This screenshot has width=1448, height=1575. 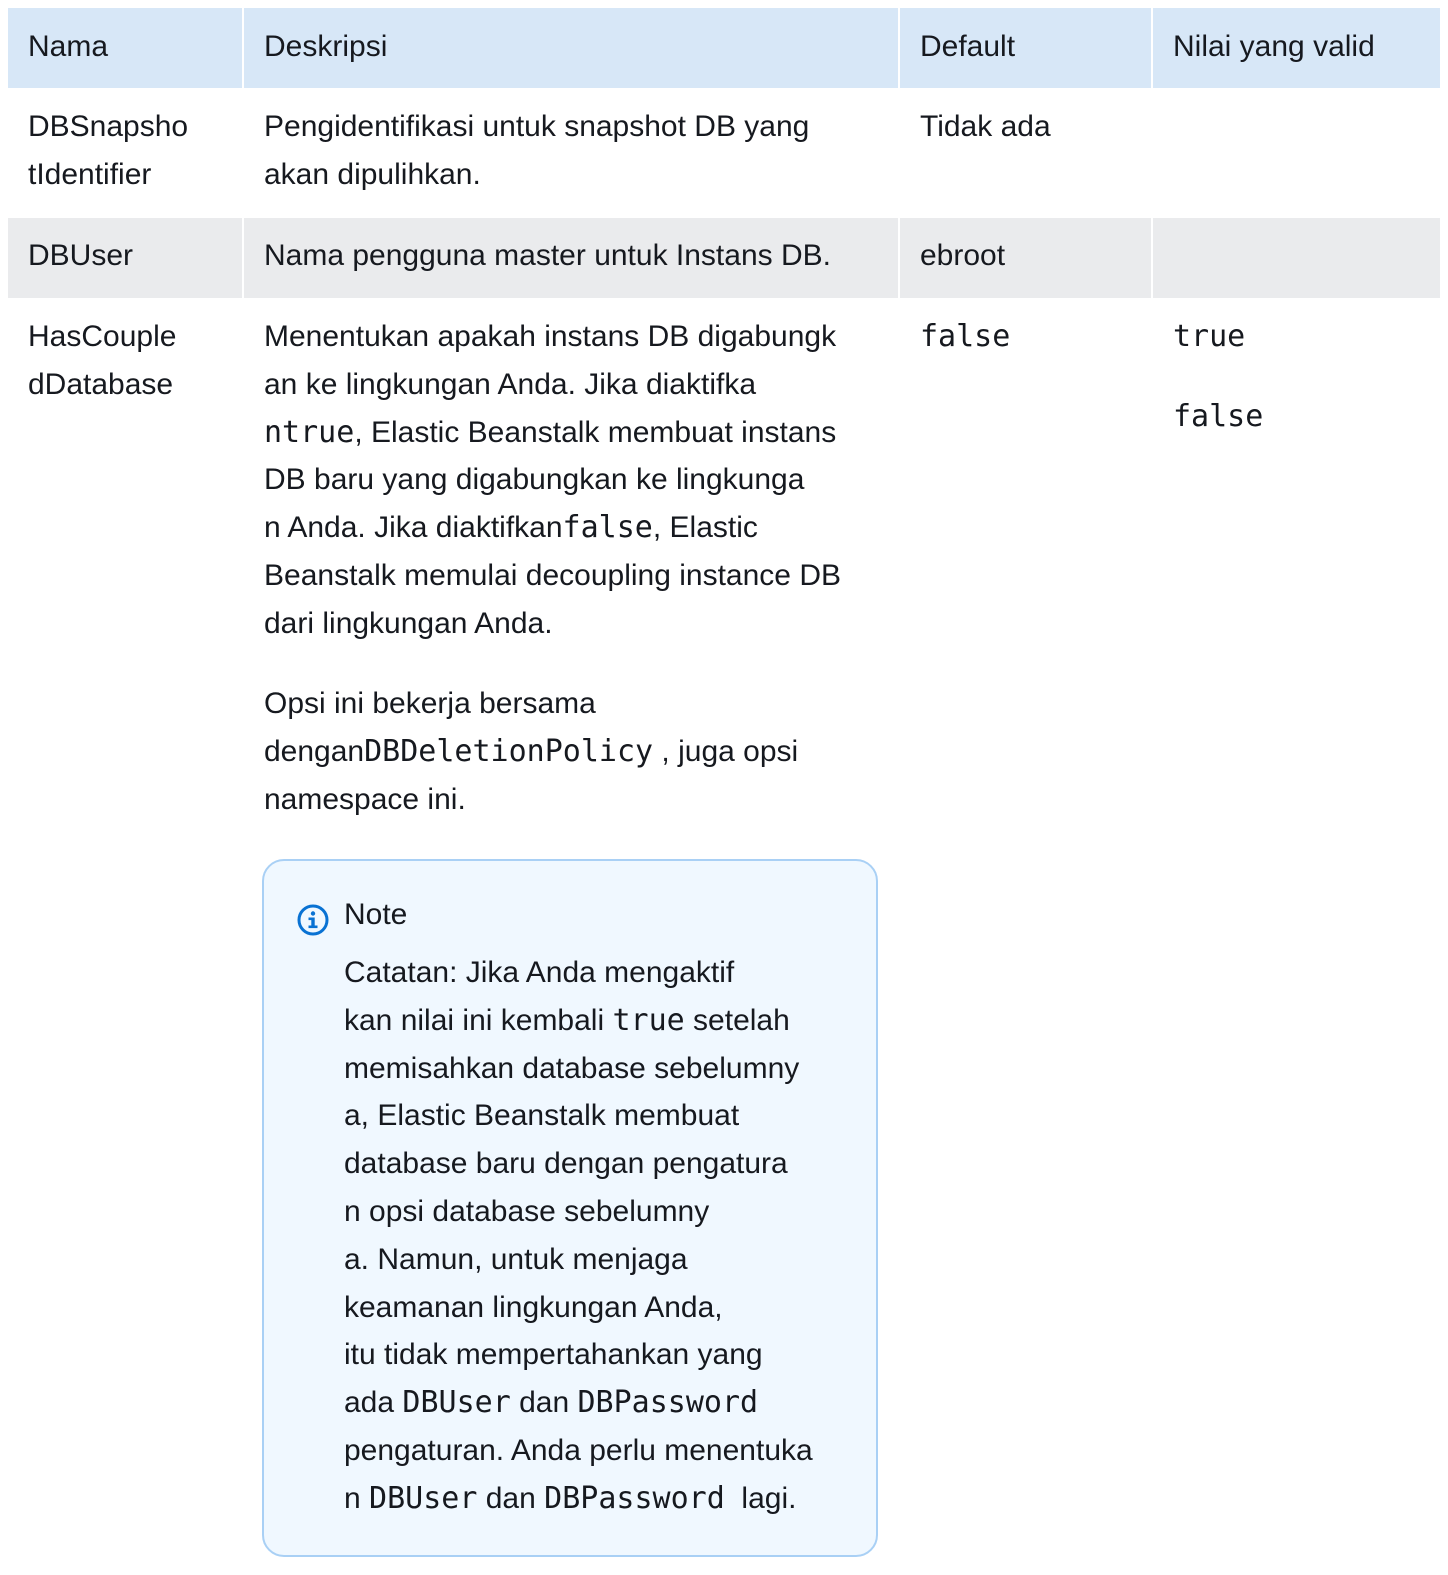 I want to click on row2-description: Nama pengguna master untuk Instans DB., so click(x=547, y=255).